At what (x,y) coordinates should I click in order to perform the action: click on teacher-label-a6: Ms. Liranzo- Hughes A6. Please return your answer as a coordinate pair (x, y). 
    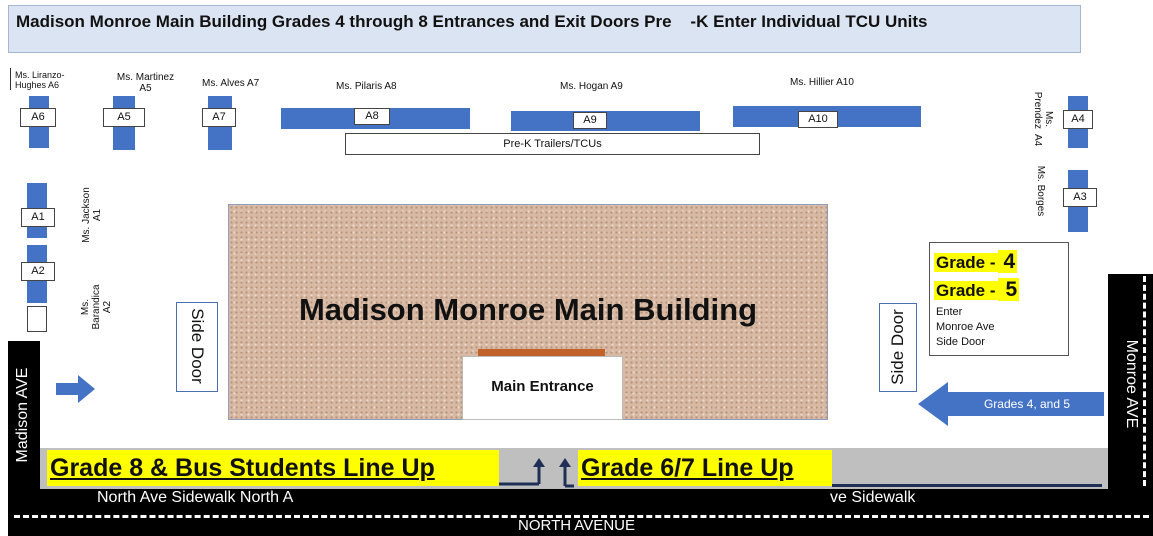
    Looking at the image, I should click on (40, 80).